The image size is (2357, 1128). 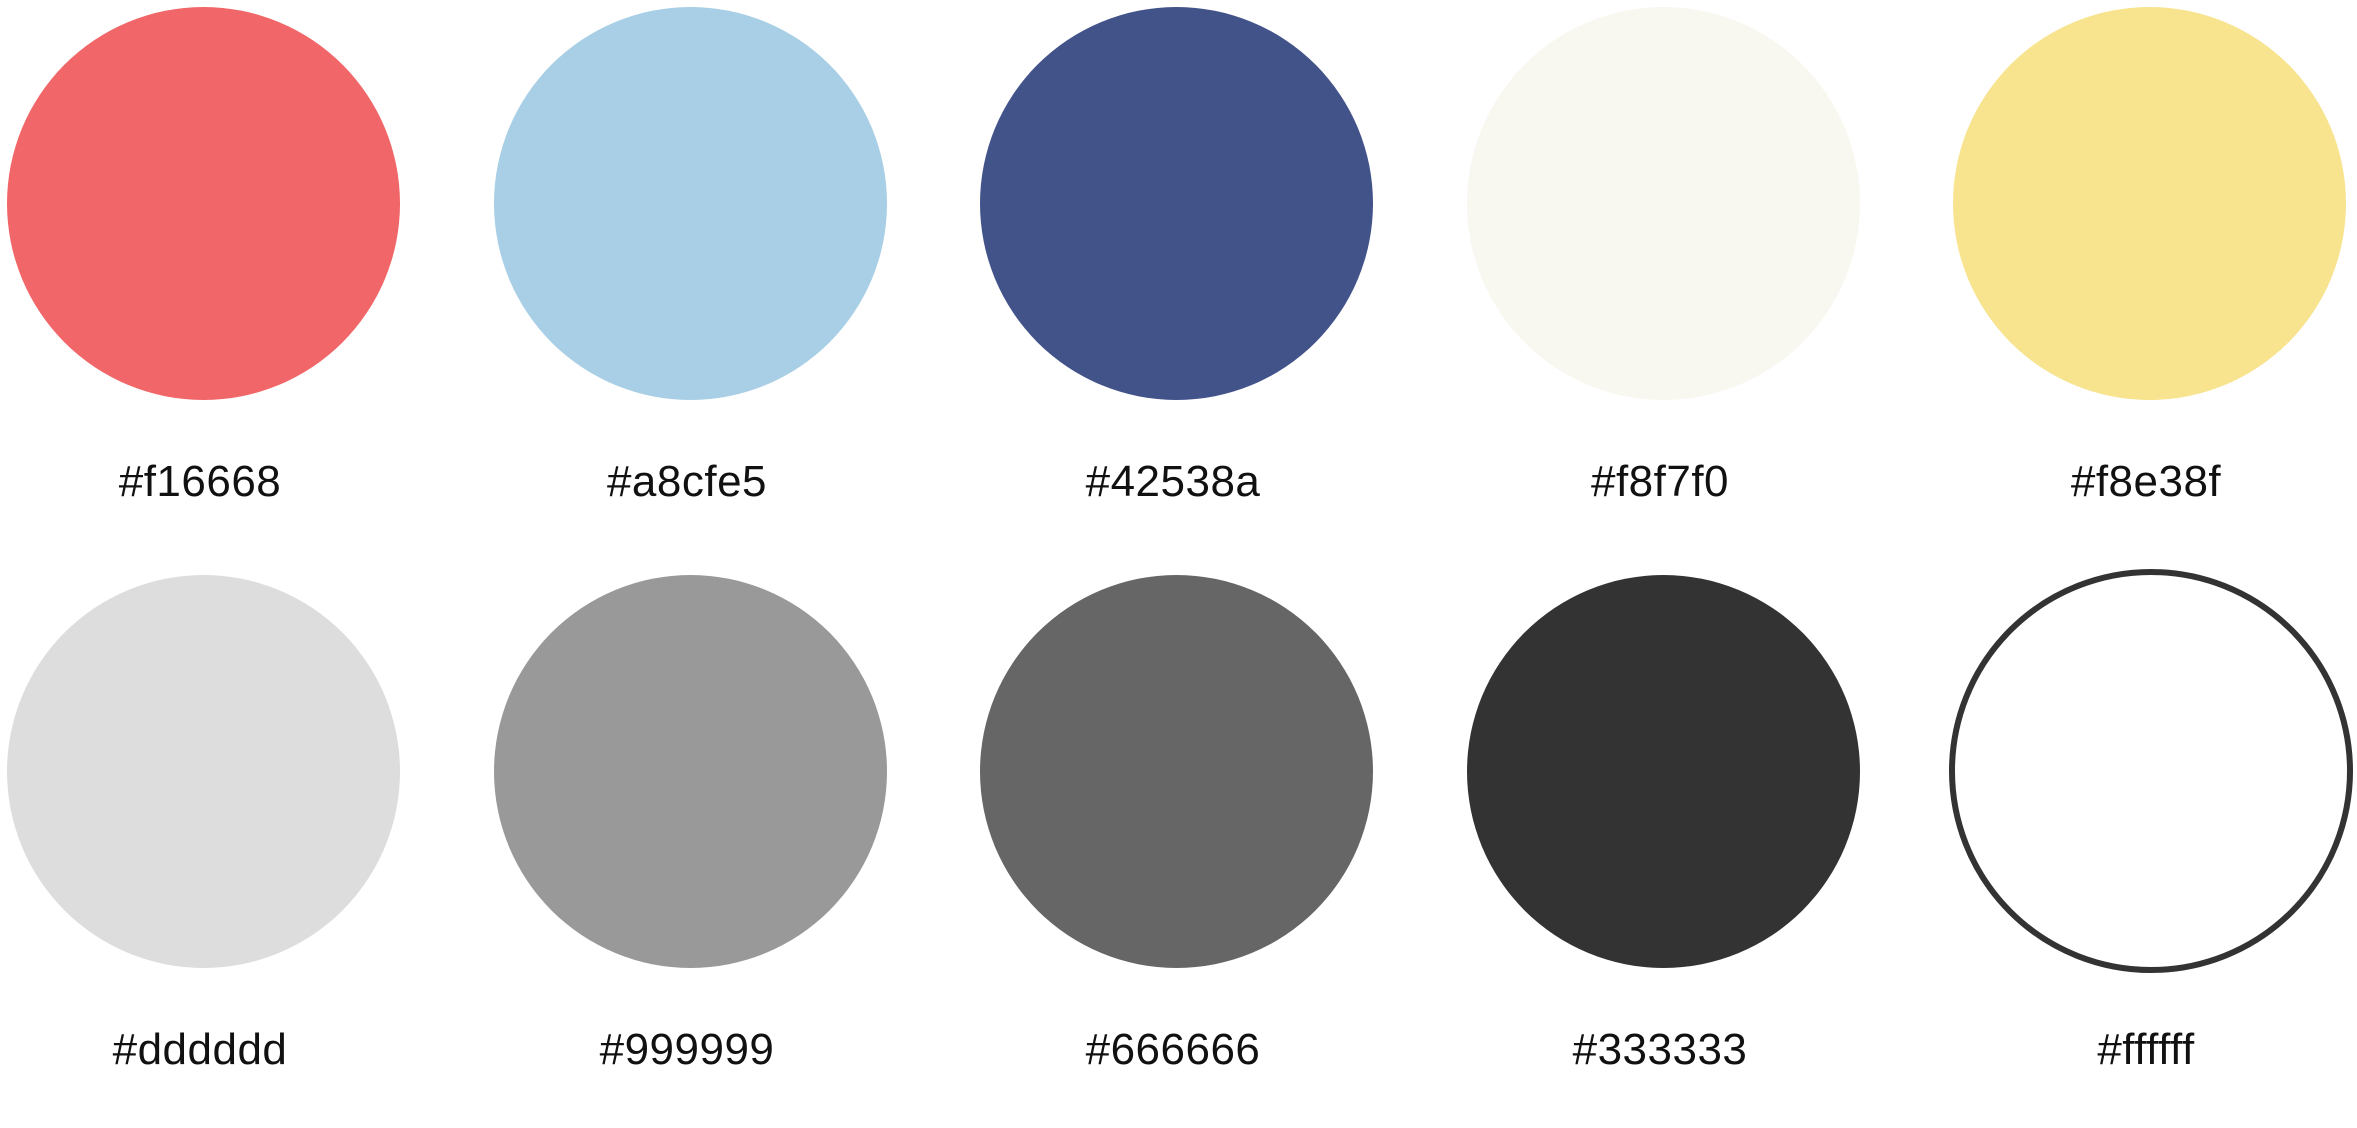 I want to click on swatch-f8e38f: #f8e38f, so click(x=2146, y=280).